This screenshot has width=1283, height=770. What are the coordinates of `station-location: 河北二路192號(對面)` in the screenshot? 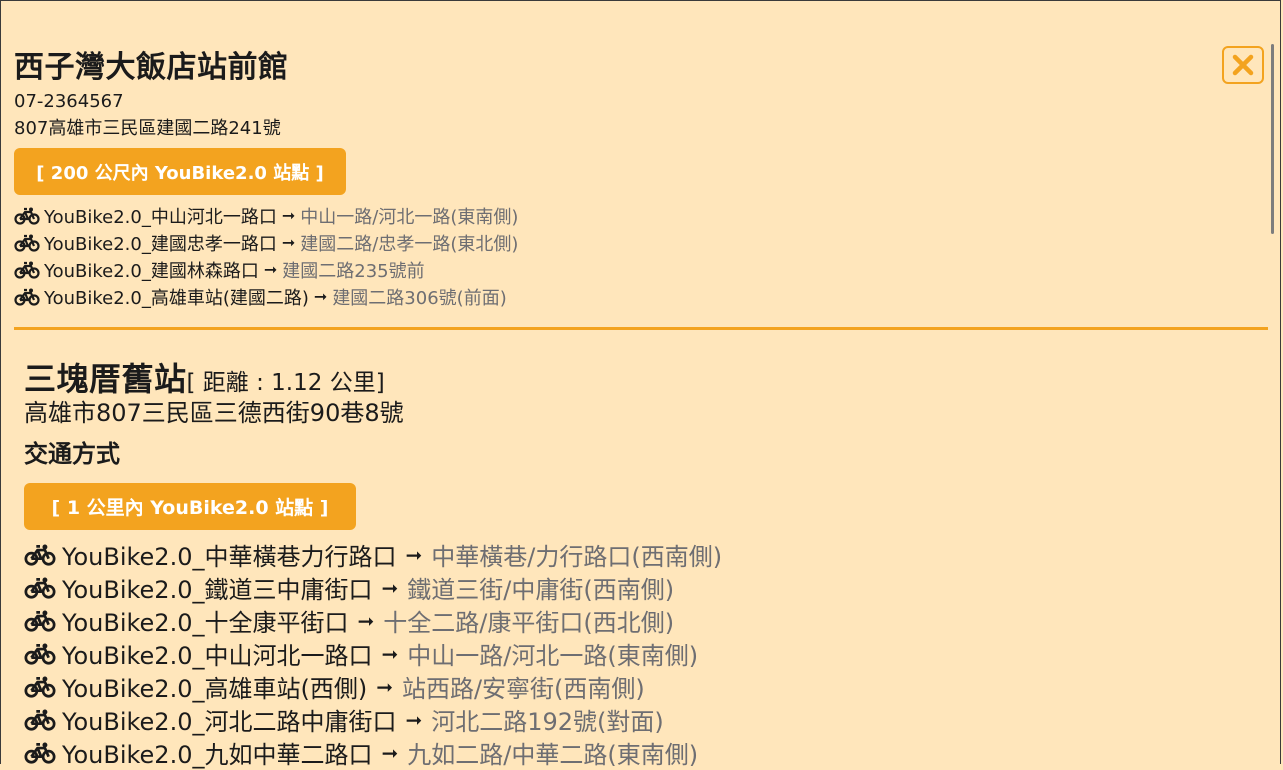 It's located at (547, 722).